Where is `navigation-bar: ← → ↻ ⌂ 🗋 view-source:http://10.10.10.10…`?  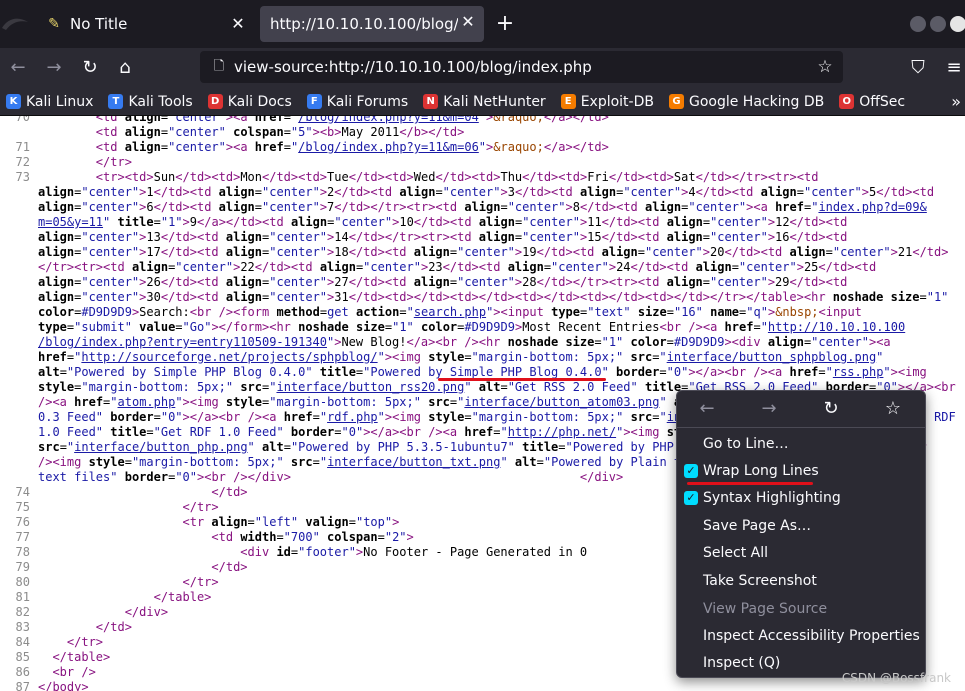 navigation-bar: ← → ↻ ⌂ 🗋 view-source:http://10.10.10.10… is located at coordinates (482, 68).